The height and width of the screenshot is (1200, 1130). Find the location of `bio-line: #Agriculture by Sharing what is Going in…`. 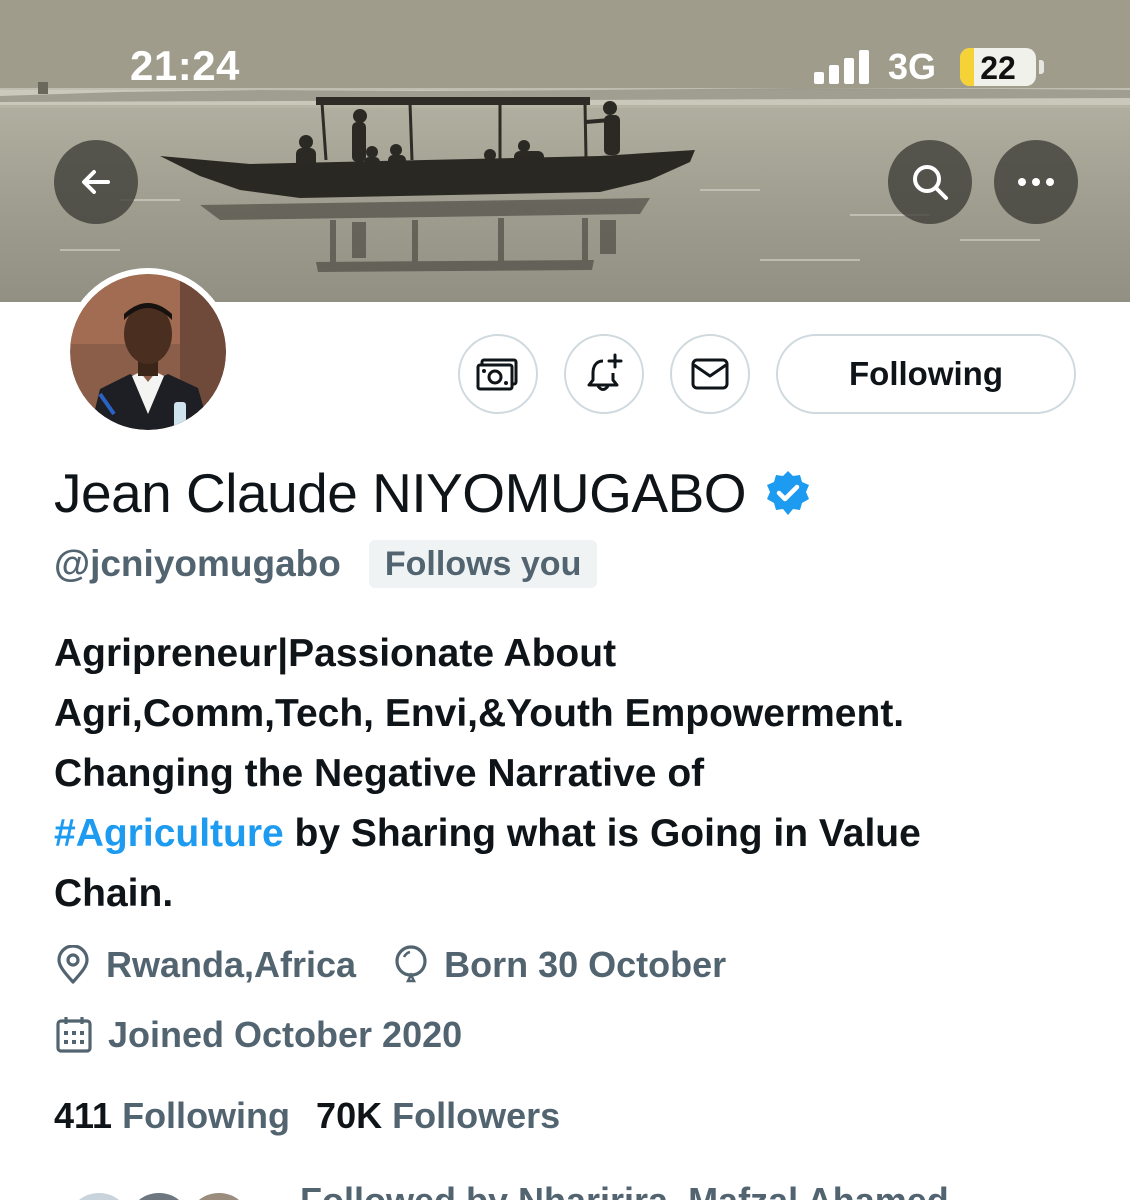

bio-line: #Agriculture by Sharing what is Going in… is located at coordinates (574, 834).